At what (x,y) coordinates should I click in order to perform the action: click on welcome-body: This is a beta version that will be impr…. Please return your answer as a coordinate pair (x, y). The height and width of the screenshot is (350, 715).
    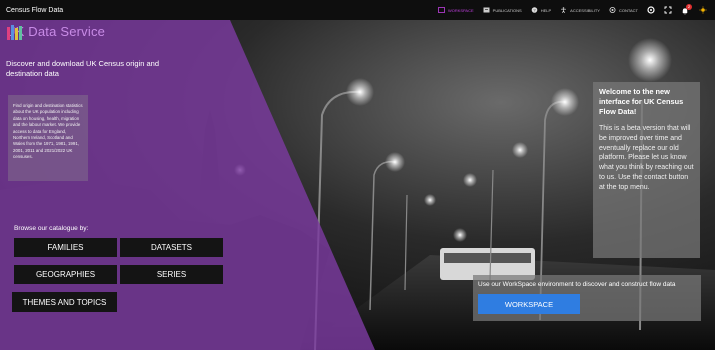
    Looking at the image, I should click on (646, 158).